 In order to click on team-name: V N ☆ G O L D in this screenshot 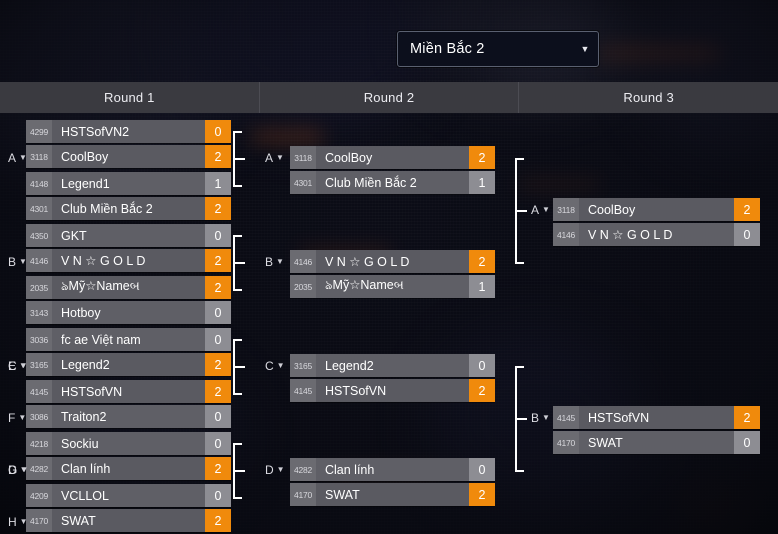, I will do `click(392, 261)`.